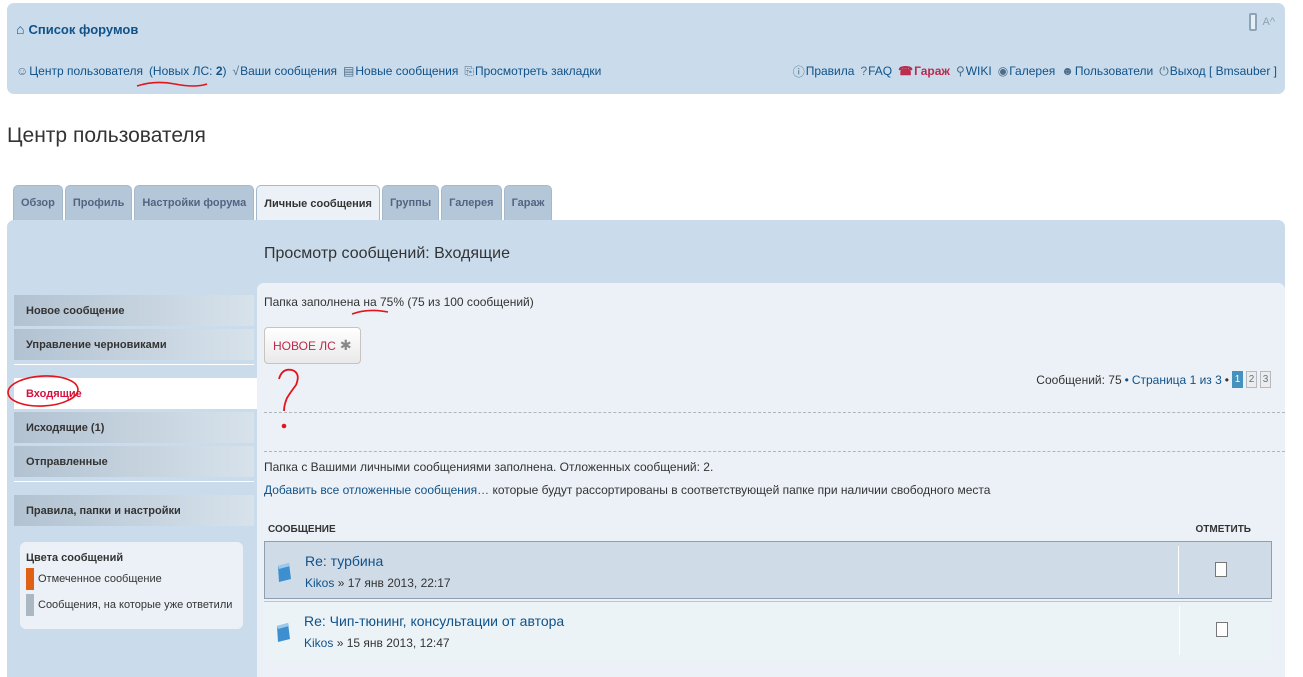  Describe the element at coordinates (134, 461) in the screenshot. I see `sidebar-item-sent: Отправленные` at that location.